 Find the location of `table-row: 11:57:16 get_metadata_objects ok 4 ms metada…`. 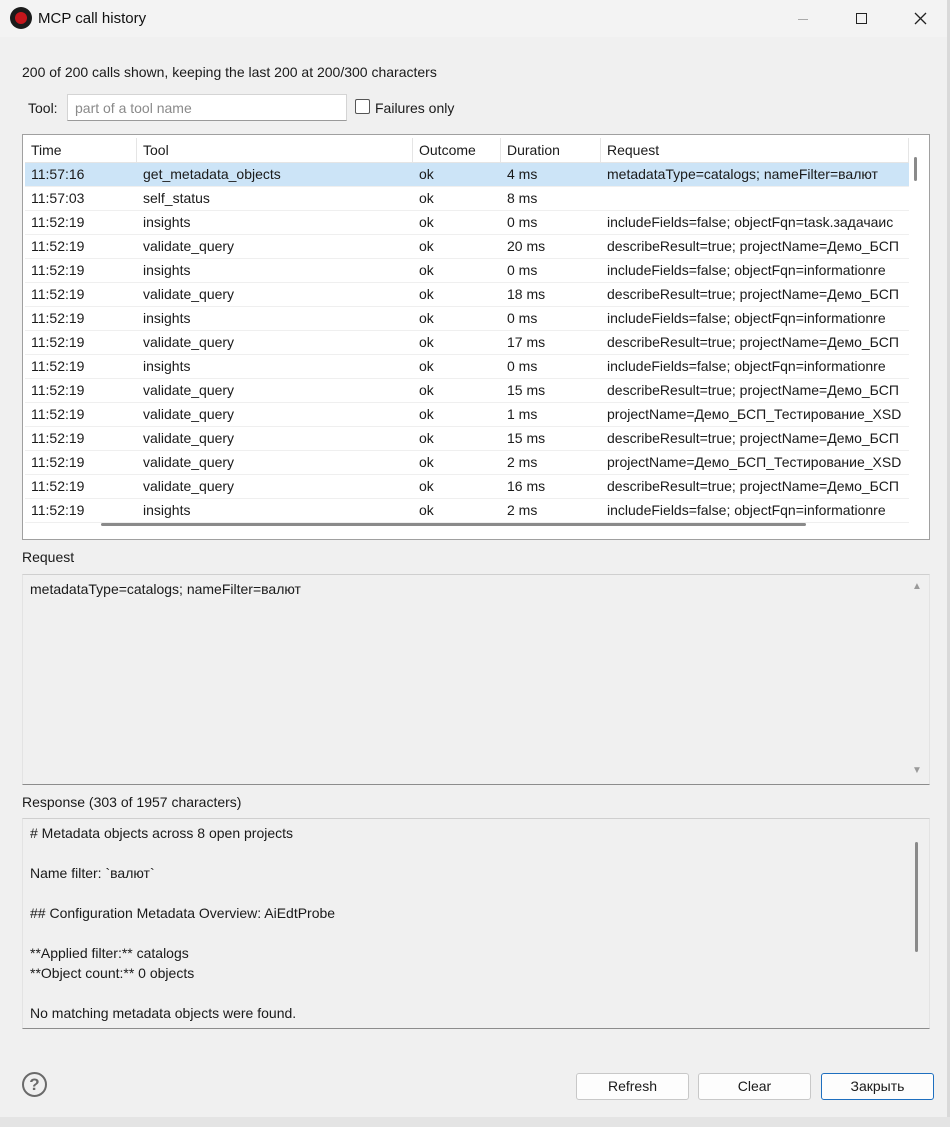

table-row: 11:57:16 get_metadata_objects ok 4 ms metada… is located at coordinates (467, 175).